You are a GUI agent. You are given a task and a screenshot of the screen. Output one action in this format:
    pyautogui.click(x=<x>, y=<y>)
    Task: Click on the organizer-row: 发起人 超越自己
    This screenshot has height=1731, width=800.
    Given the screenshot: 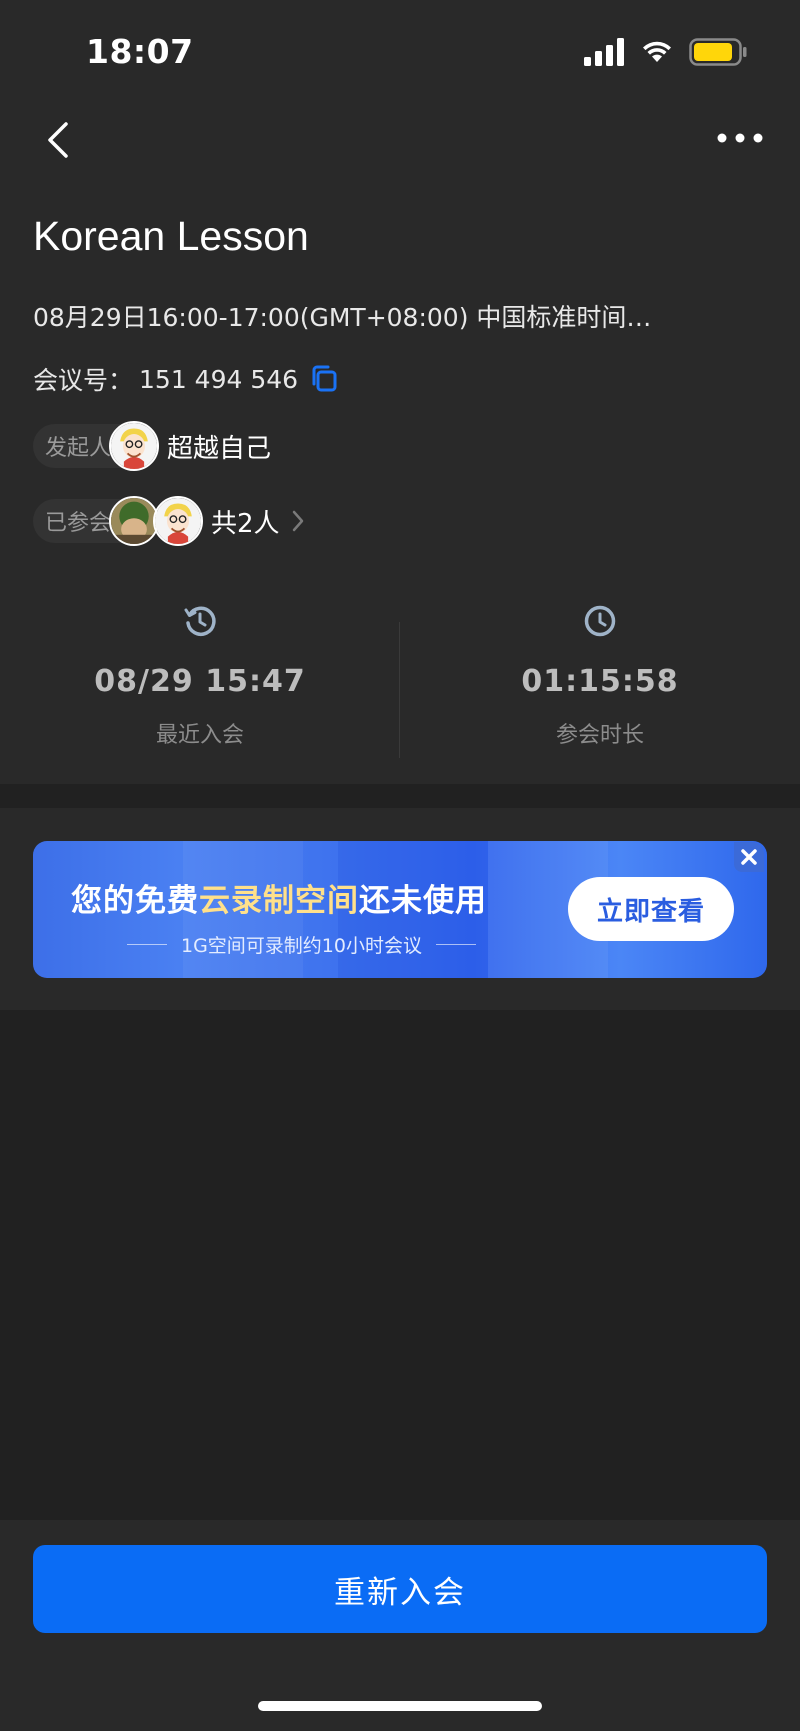 What is the action you would take?
    pyautogui.click(x=152, y=446)
    